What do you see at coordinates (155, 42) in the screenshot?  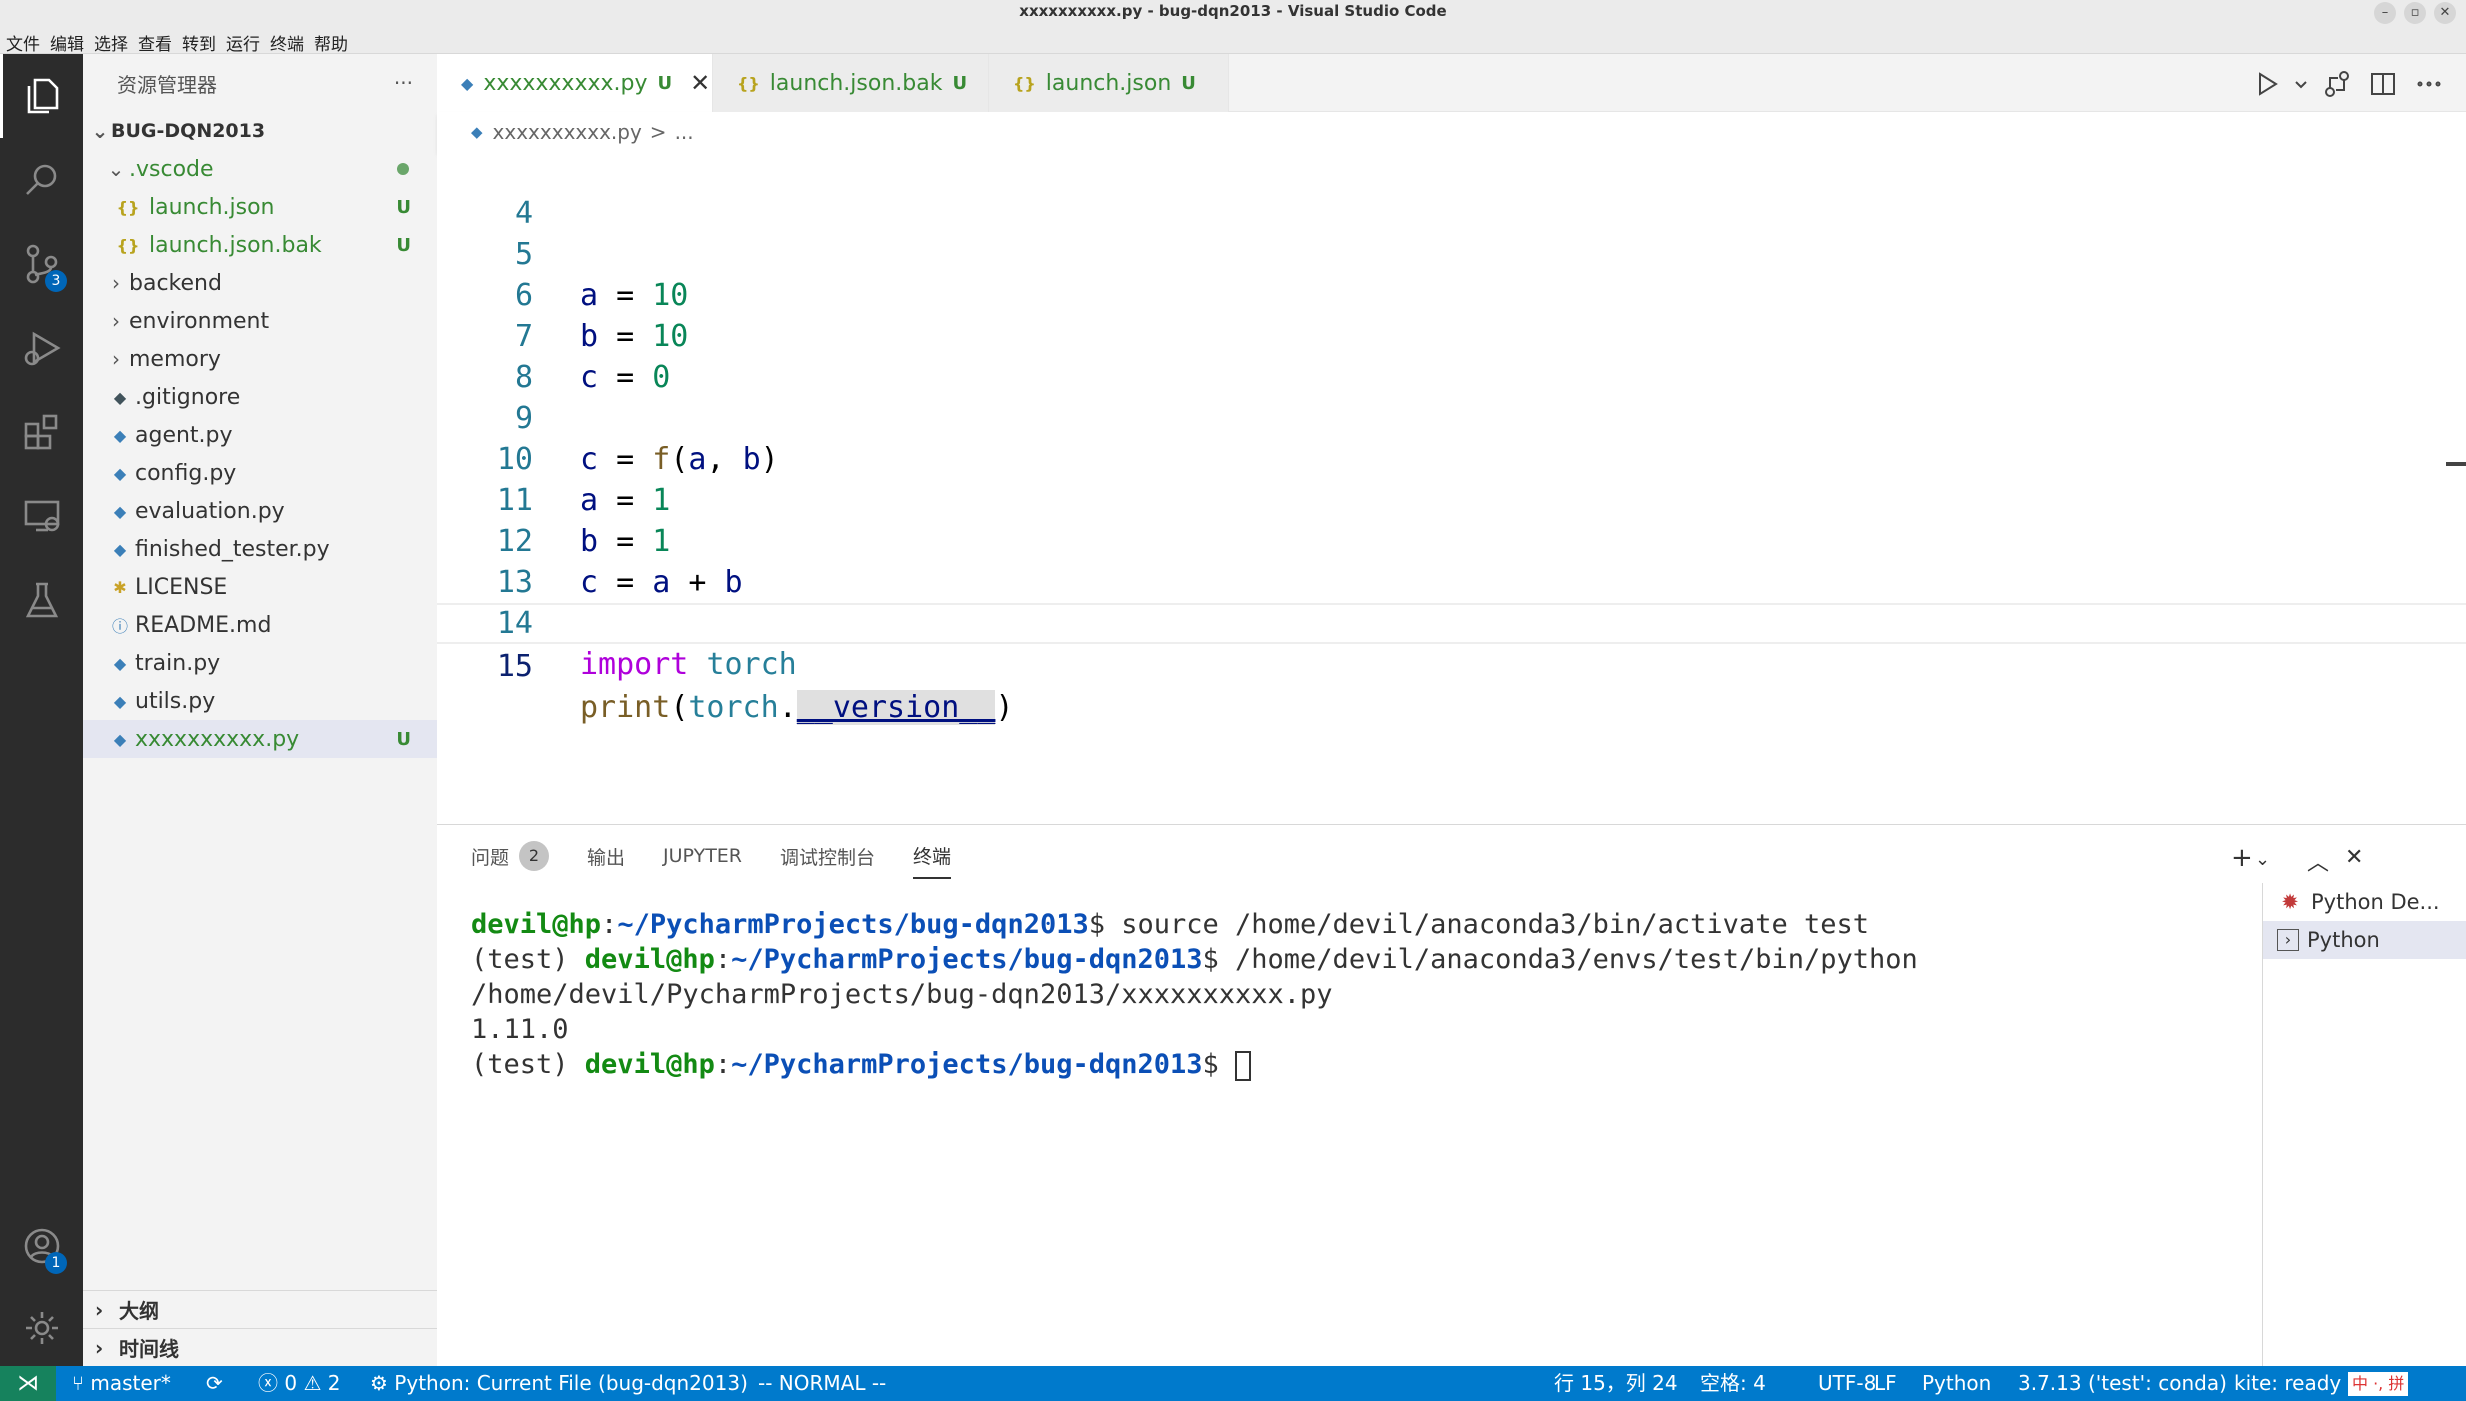 I see `menu-view: 查看` at bounding box center [155, 42].